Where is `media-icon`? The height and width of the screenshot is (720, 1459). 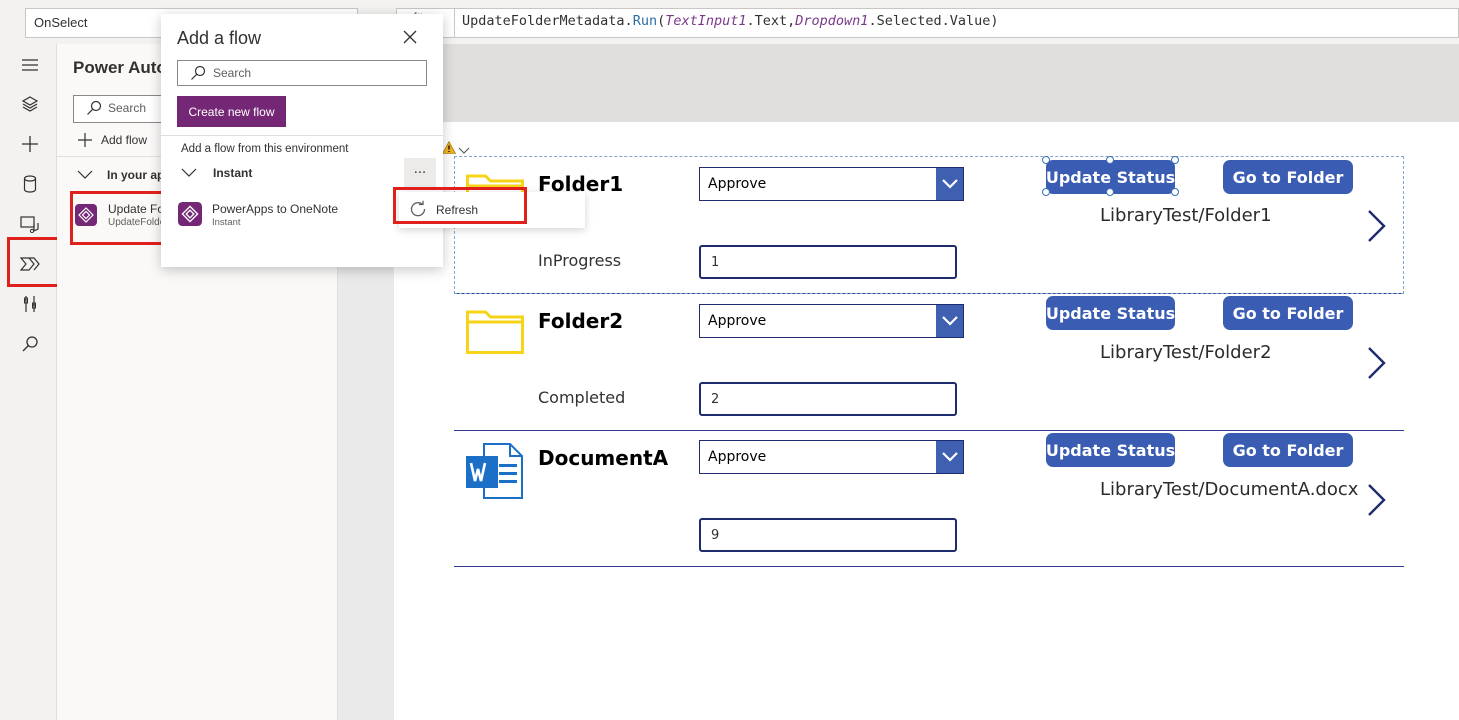 media-icon is located at coordinates (30, 224).